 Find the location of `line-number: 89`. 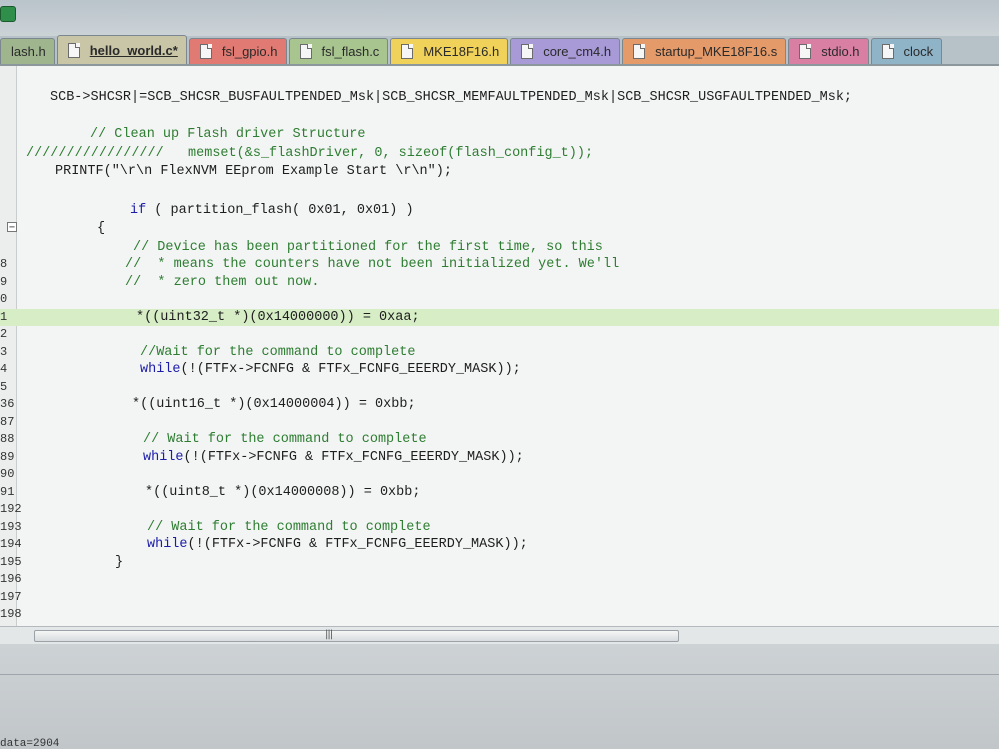

line-number: 89 is located at coordinates (7, 456).